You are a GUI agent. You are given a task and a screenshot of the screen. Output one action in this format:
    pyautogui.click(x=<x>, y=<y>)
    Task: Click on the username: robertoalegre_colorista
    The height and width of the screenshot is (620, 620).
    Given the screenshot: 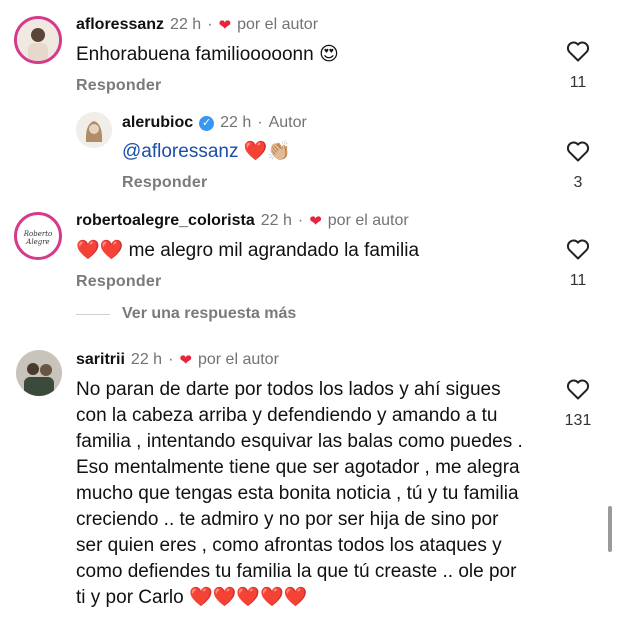 What is the action you would take?
    pyautogui.click(x=165, y=221)
    